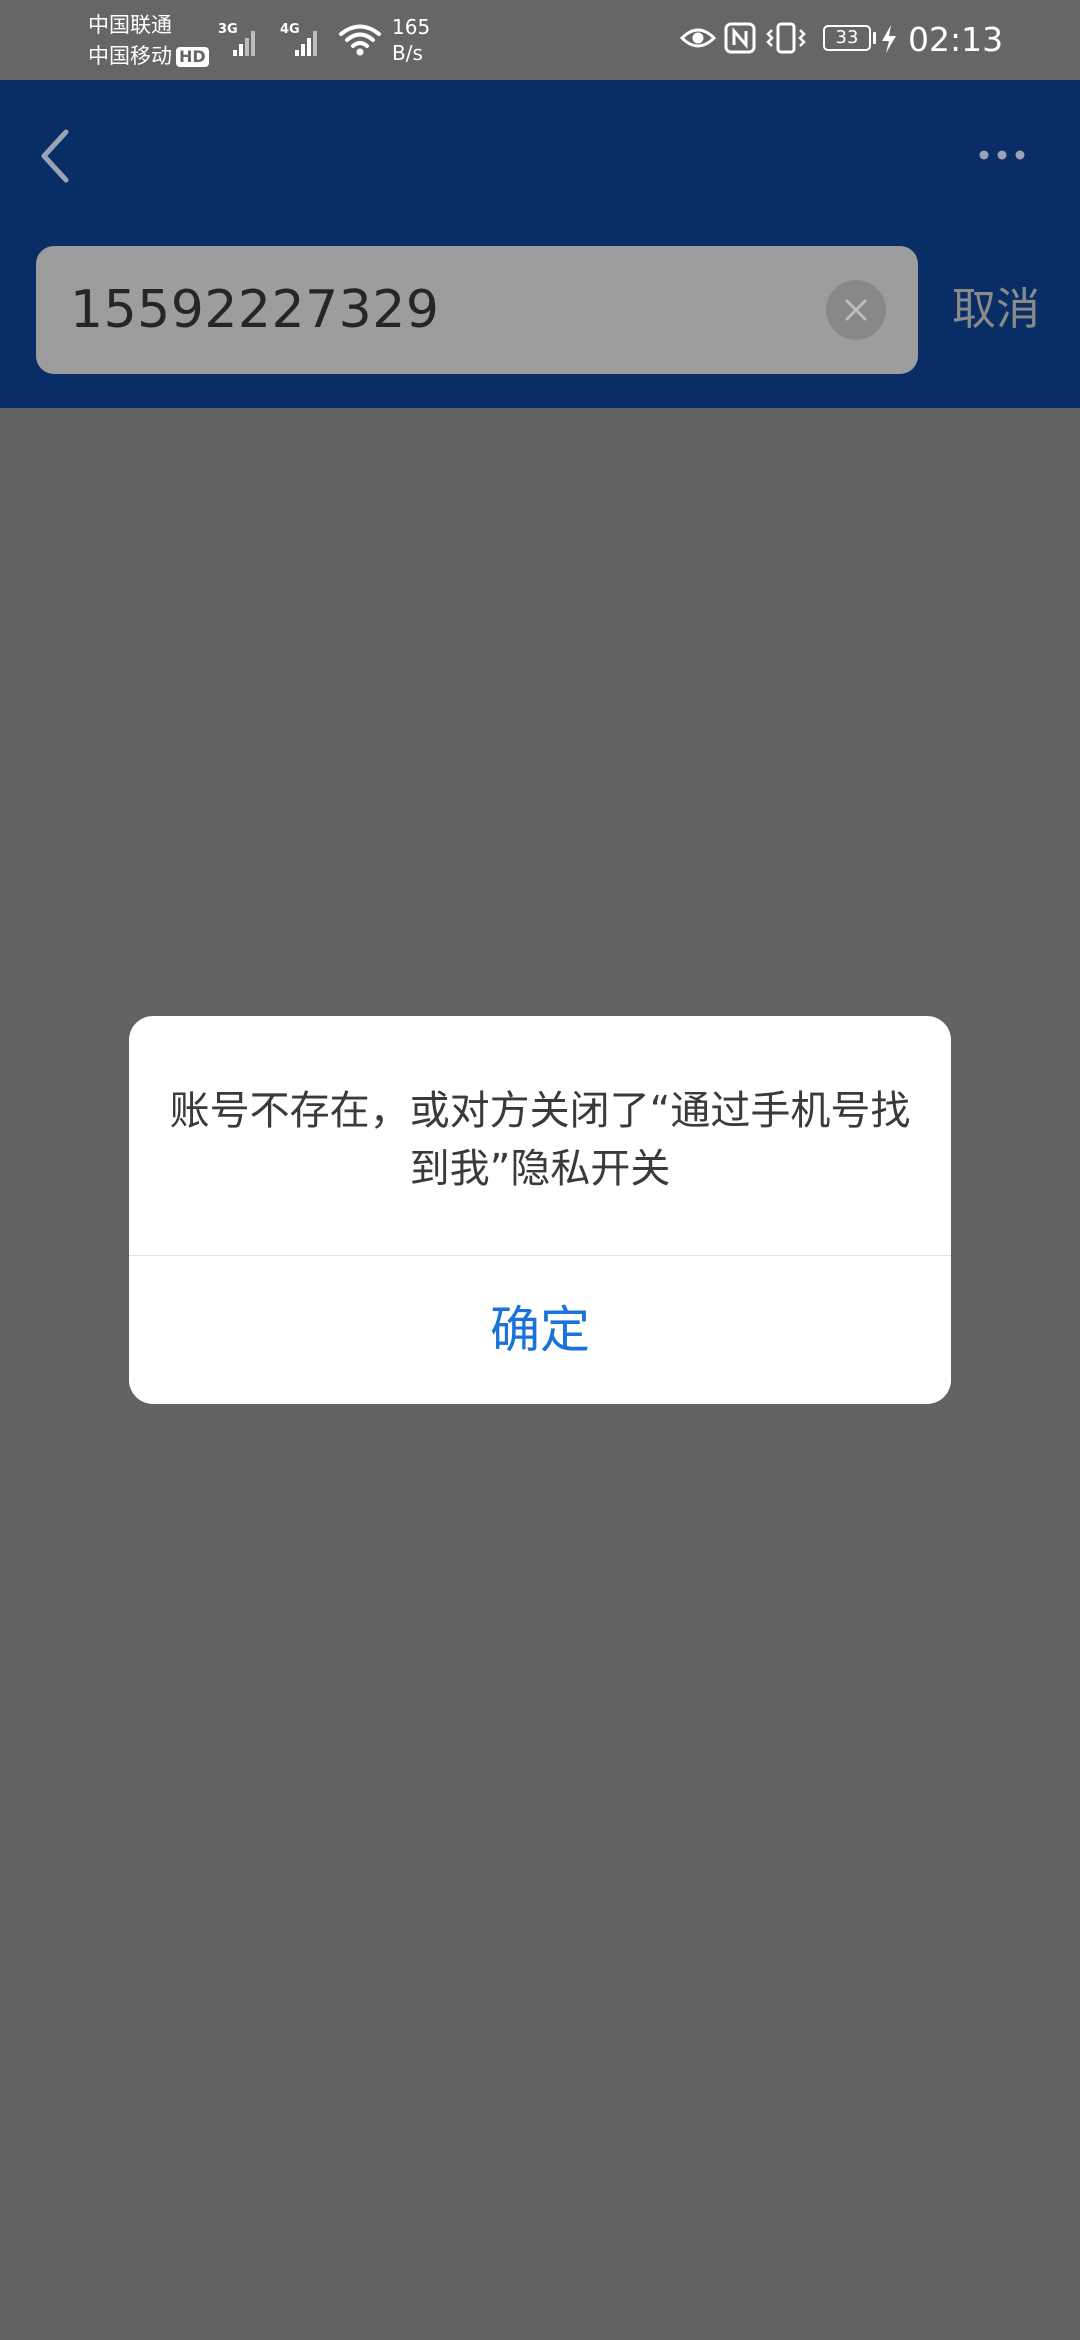 This screenshot has height=2340, width=1080. What do you see at coordinates (238, 40) in the screenshot?
I see `signal-3g-icon: 3G` at bounding box center [238, 40].